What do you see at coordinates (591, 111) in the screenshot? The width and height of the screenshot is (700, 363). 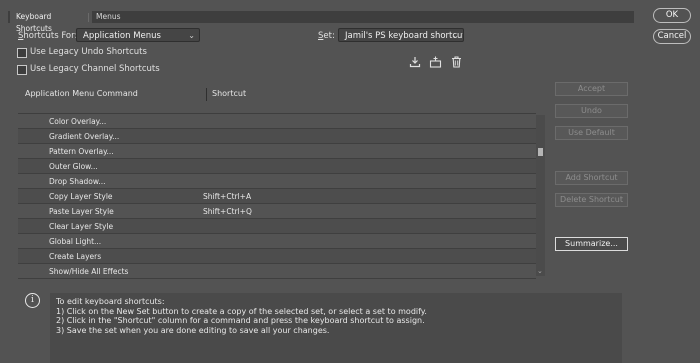 I see `undo-button: Undo` at bounding box center [591, 111].